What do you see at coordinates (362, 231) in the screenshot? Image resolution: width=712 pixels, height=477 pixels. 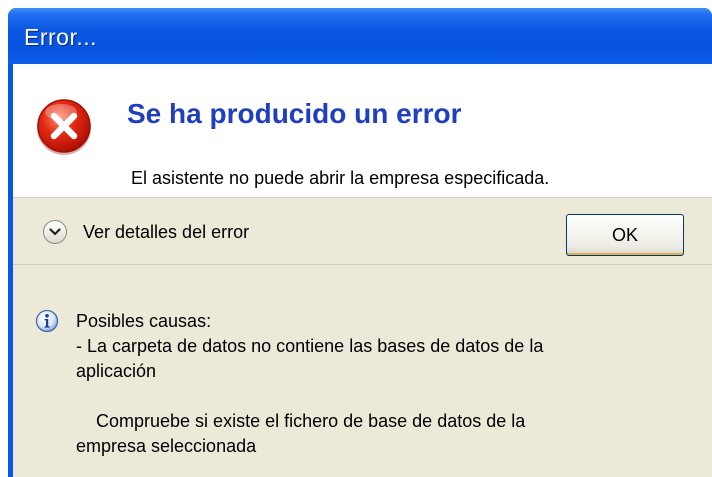 I see `action-bar: Ver detalles del error OK` at bounding box center [362, 231].